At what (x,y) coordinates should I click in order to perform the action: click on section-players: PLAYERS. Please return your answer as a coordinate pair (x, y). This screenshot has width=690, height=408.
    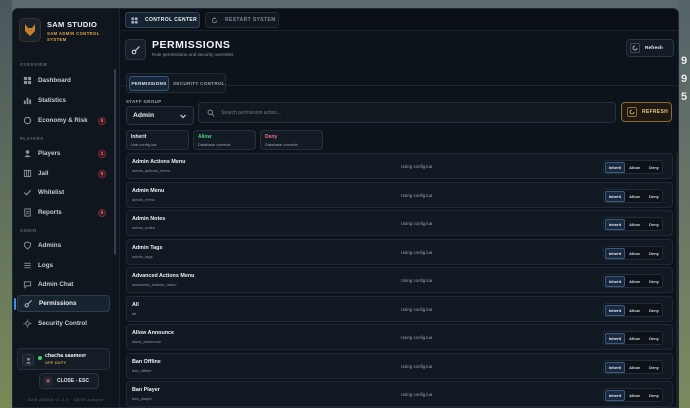
    Looking at the image, I should click on (32, 138).